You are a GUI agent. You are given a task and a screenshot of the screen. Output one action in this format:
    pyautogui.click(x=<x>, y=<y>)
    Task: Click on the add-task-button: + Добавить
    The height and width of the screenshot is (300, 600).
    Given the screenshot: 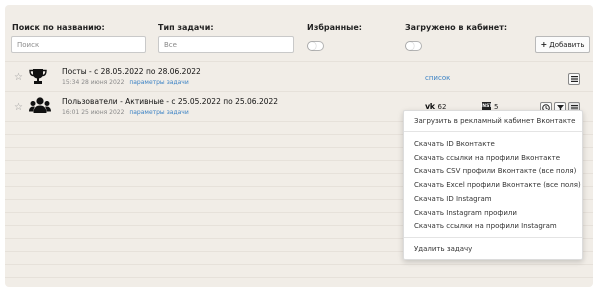 What is the action you would take?
    pyautogui.click(x=562, y=44)
    